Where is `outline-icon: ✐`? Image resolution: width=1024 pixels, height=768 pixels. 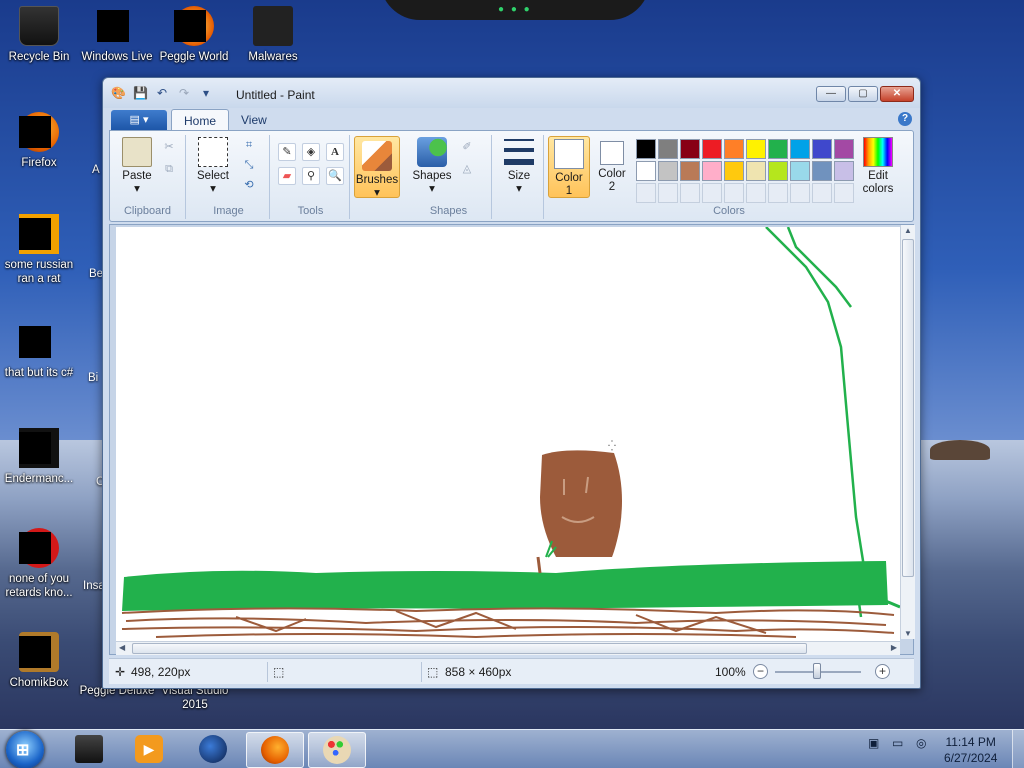 outline-icon: ✐ is located at coordinates (467, 148).